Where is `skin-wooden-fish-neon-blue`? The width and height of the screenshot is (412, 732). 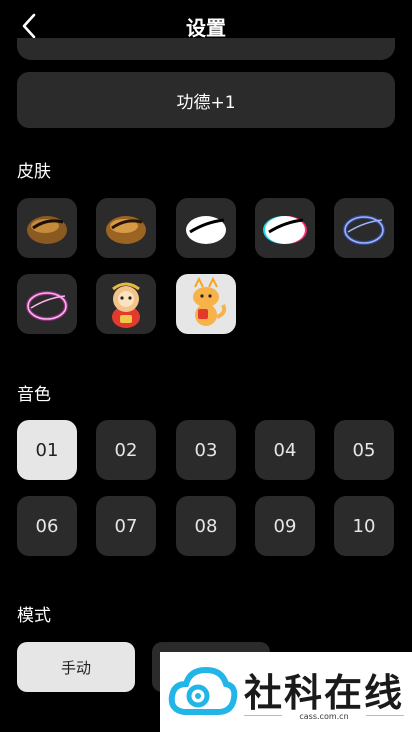 skin-wooden-fish-neon-blue is located at coordinates (364, 228).